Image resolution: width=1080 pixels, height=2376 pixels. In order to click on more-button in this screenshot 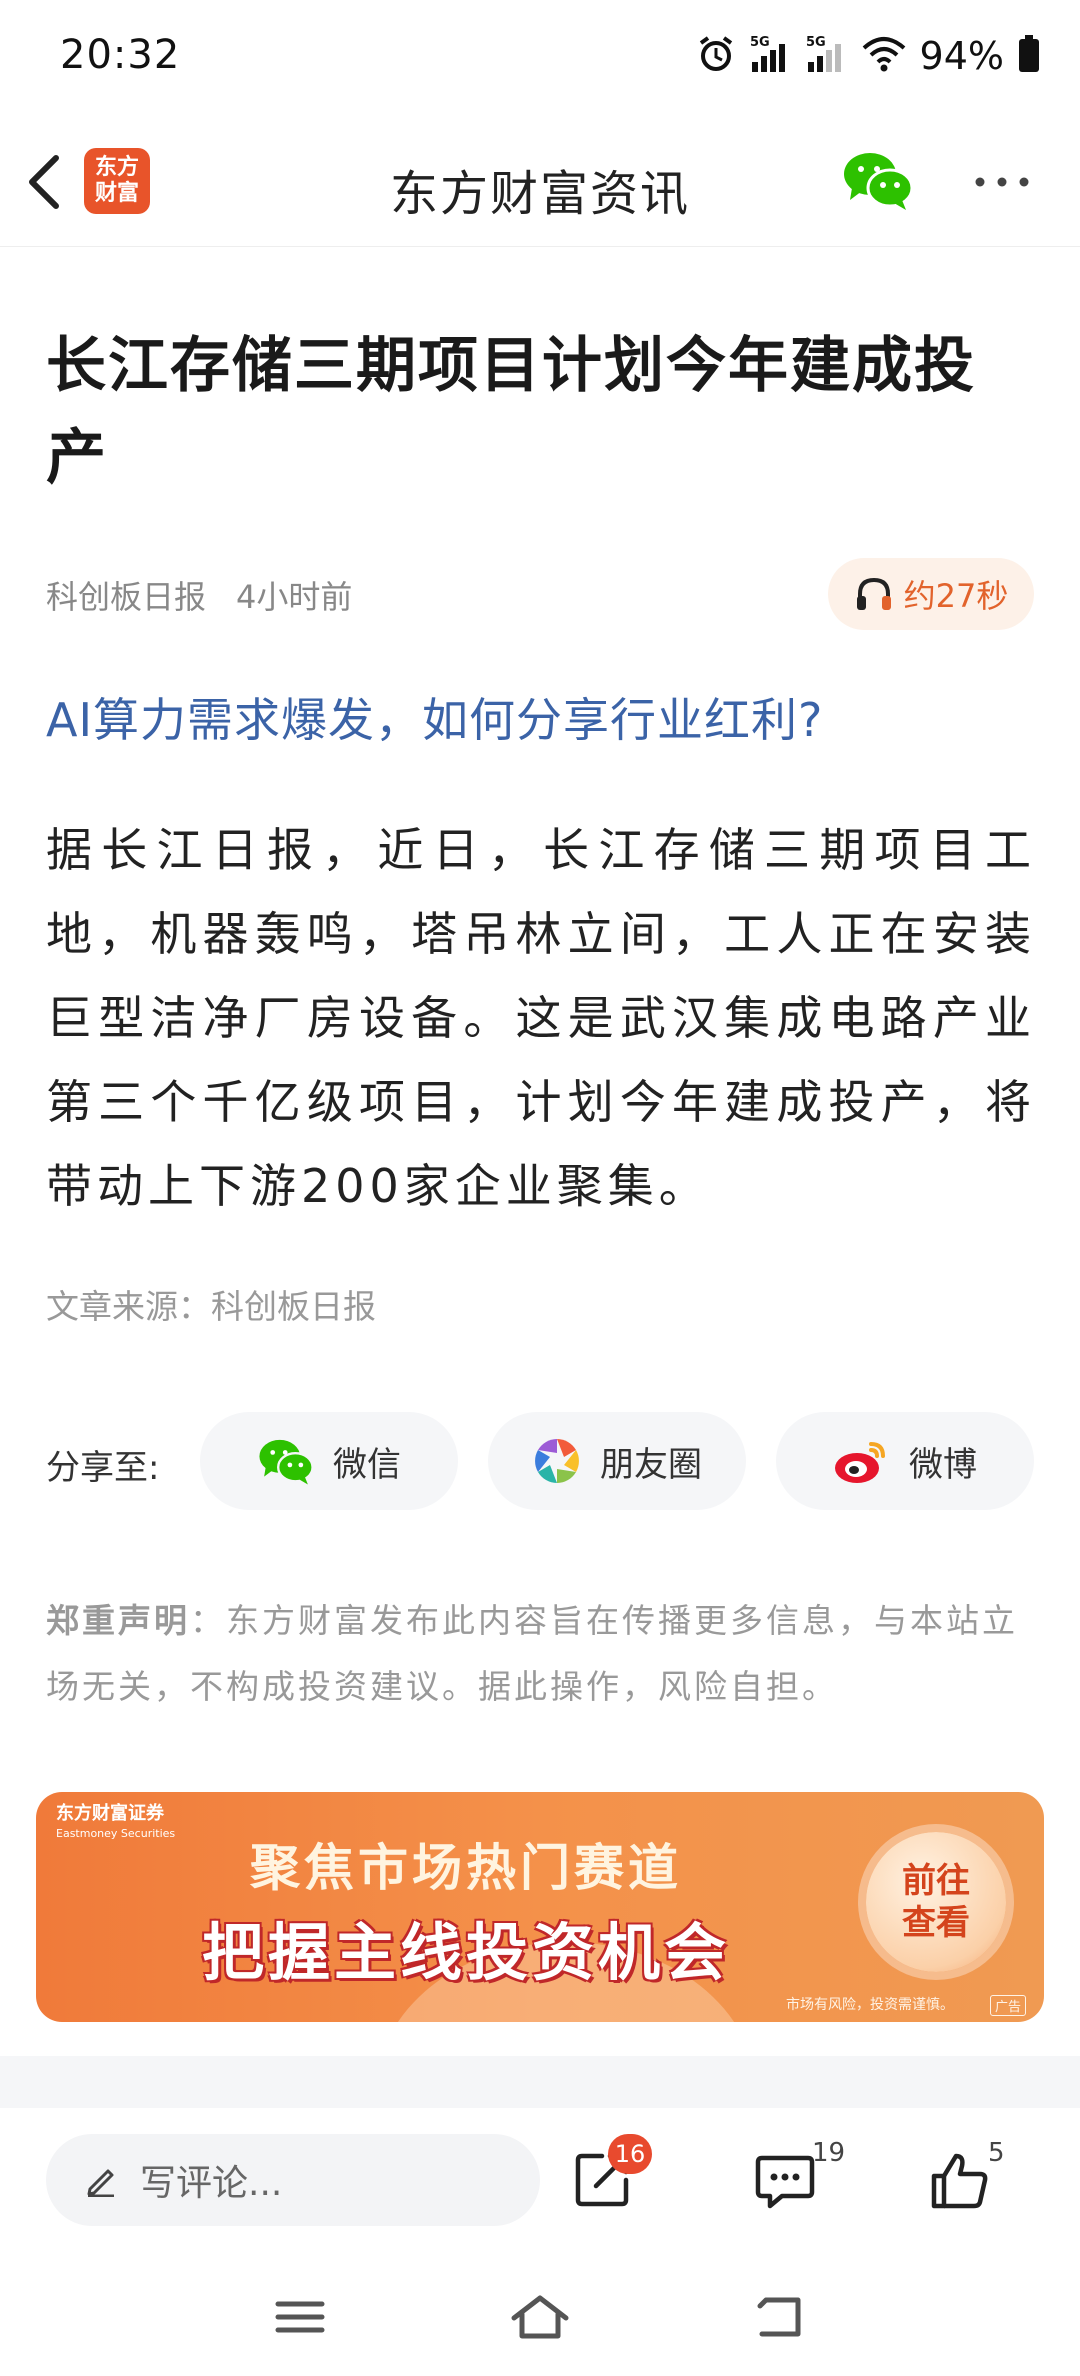, I will do `click(1002, 182)`.